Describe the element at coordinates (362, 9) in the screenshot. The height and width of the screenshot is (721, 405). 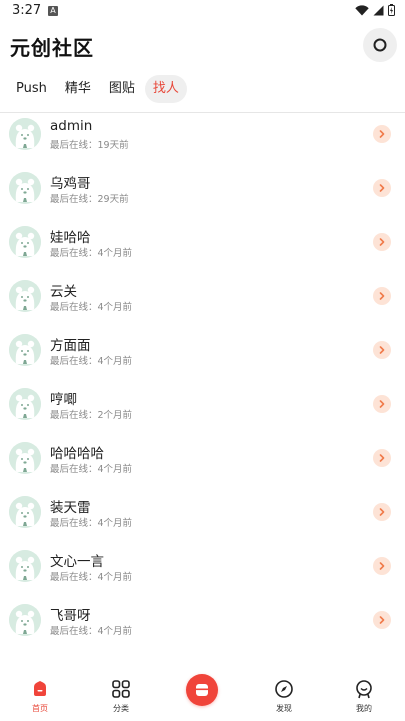
I see `wifi-icon` at that location.